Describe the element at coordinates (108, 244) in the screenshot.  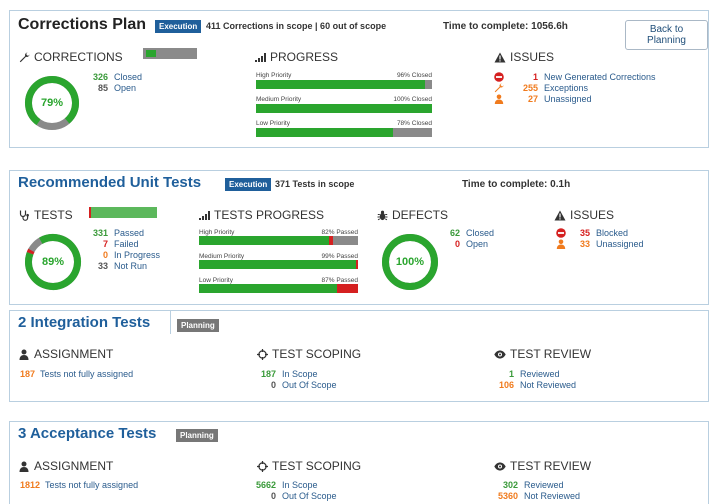
I see `tests-failed-stat: 7 Failed` at that location.